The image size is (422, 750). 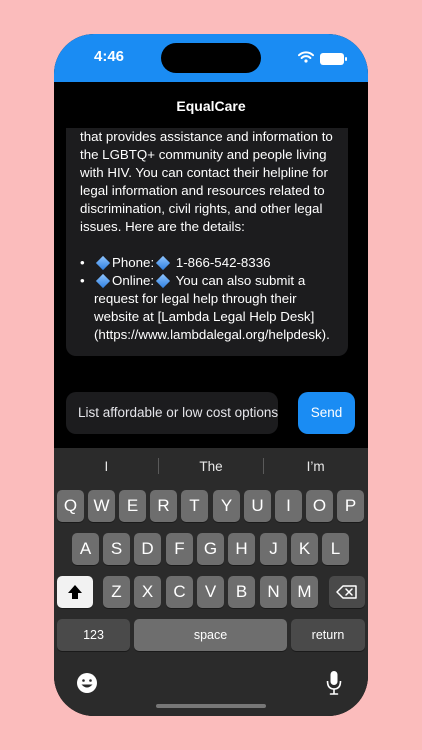 I want to click on key-b: B, so click(x=241, y=592).